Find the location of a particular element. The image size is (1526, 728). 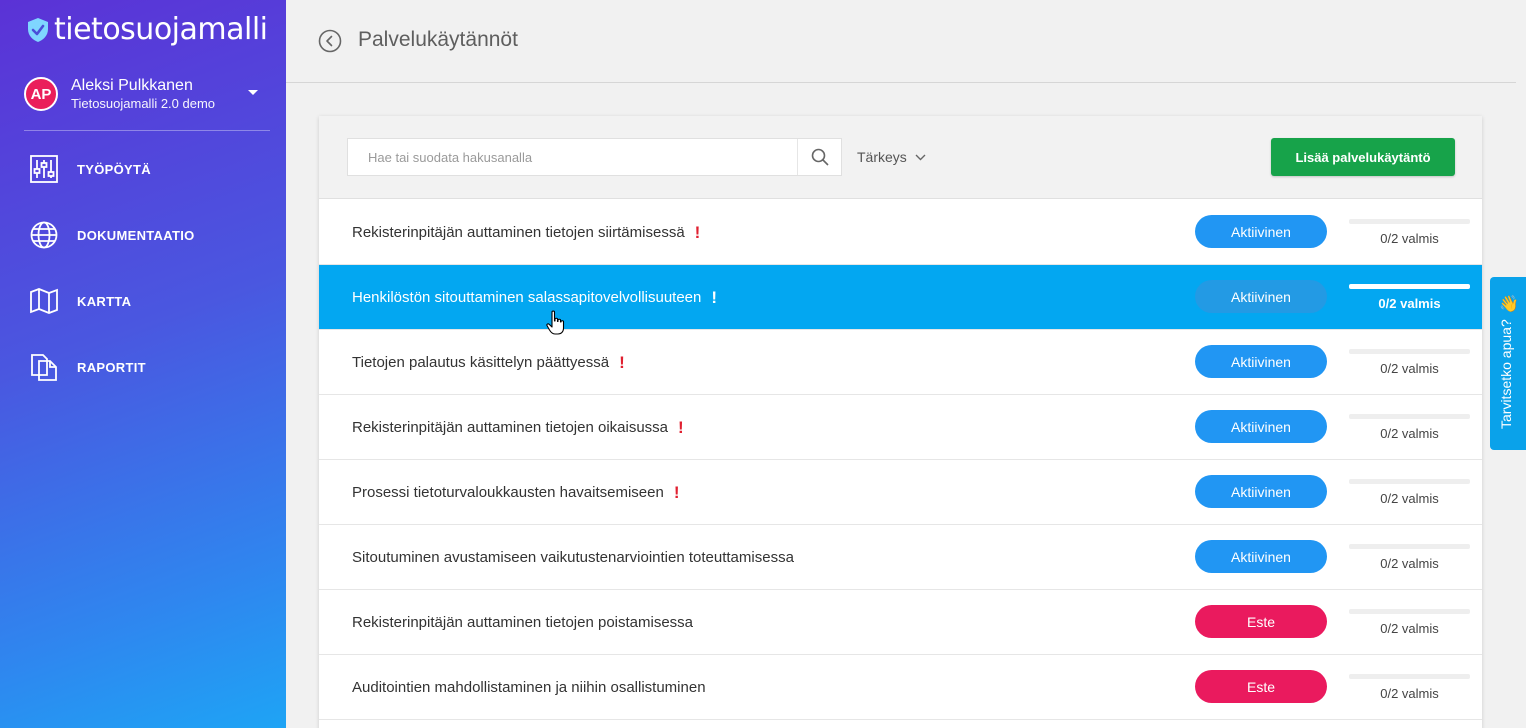

documents-icon is located at coordinates (44, 367).